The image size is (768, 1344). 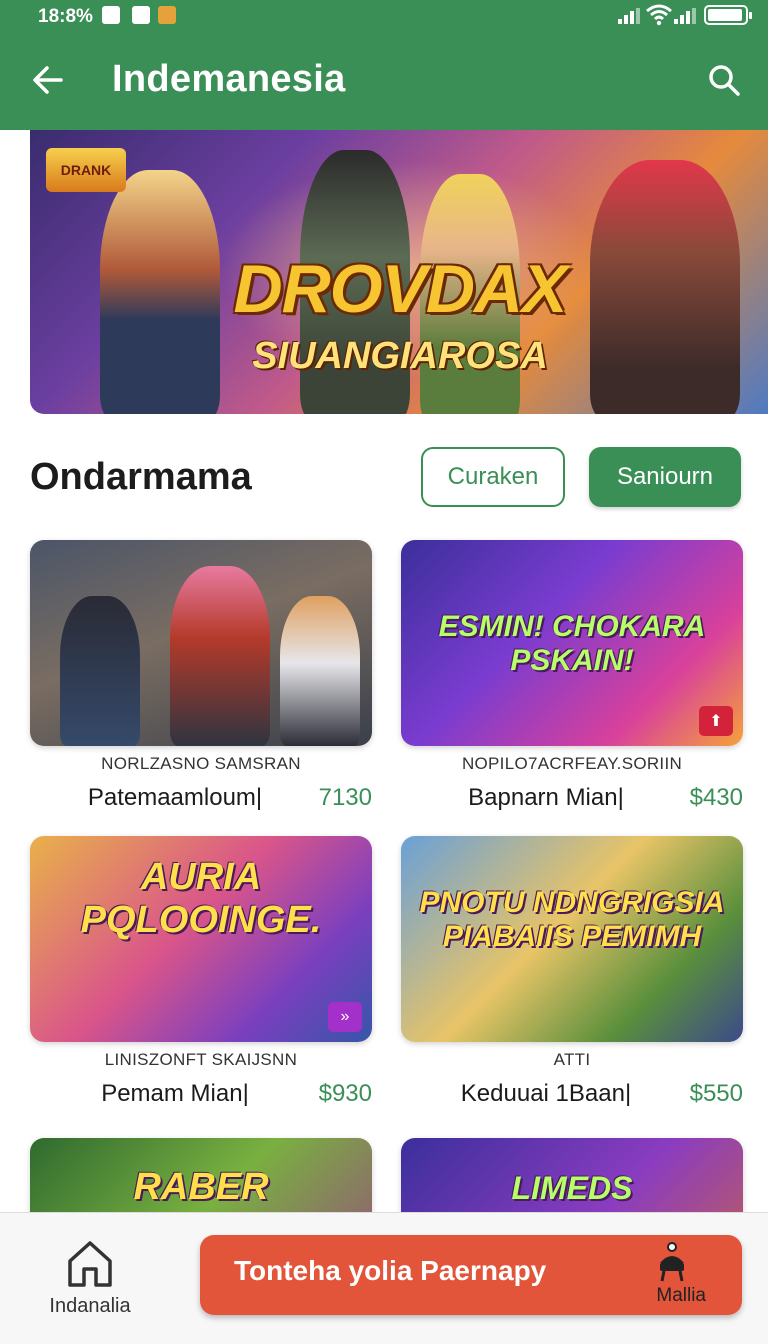 I want to click on home-icon, so click(x=90, y=1264).